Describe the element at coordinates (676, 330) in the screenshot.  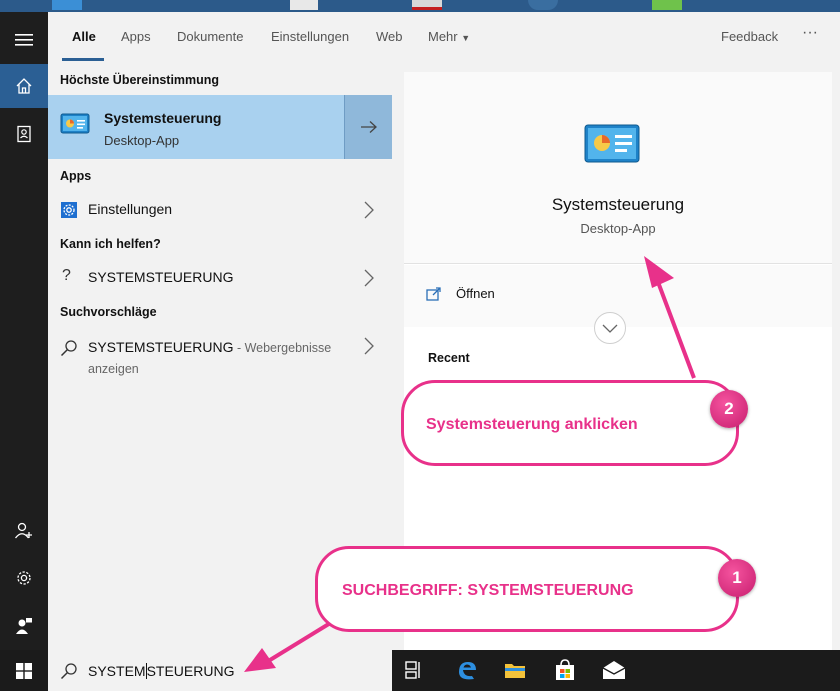
I see `arrow-to-preview` at that location.